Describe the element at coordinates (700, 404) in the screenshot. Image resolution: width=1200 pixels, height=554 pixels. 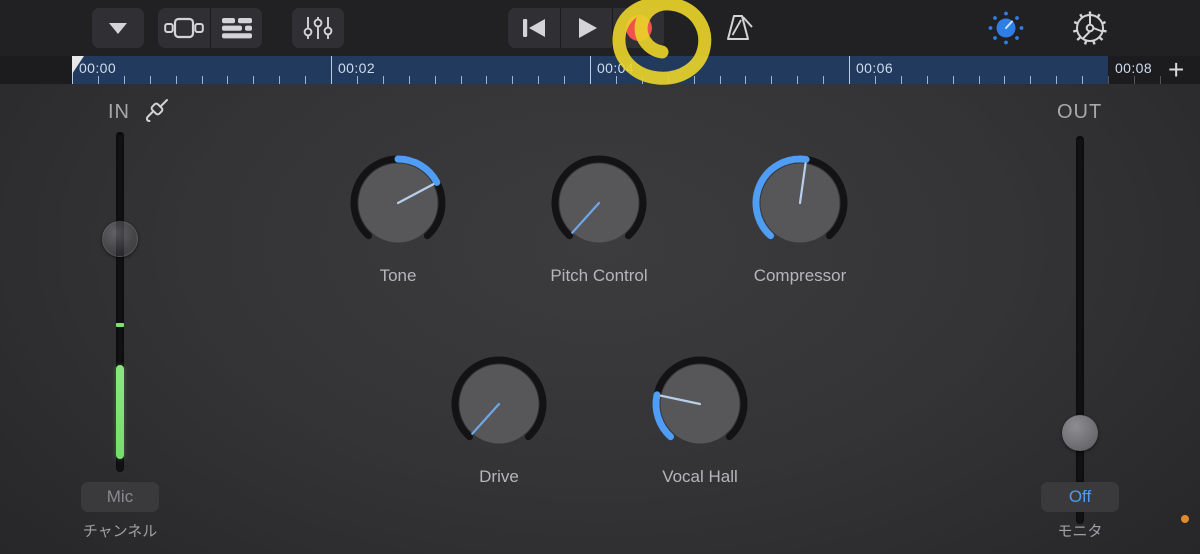
I see `knob-vocal-hall-dial` at that location.